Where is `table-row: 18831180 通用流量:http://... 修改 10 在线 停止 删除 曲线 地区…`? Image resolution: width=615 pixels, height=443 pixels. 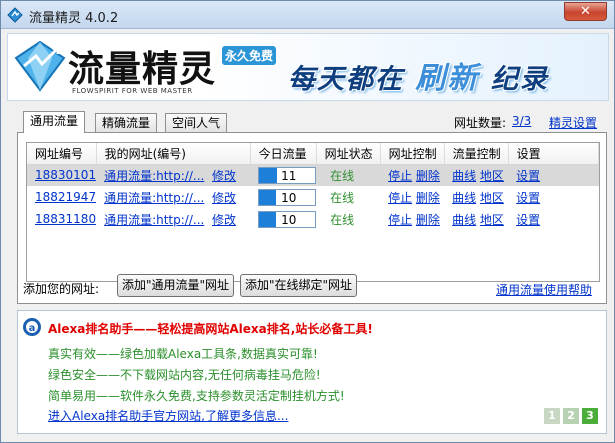 table-row: 18831180 通用流量:http://... 修改 10 在线 停止 删除 曲线 地区… is located at coordinates (313, 219).